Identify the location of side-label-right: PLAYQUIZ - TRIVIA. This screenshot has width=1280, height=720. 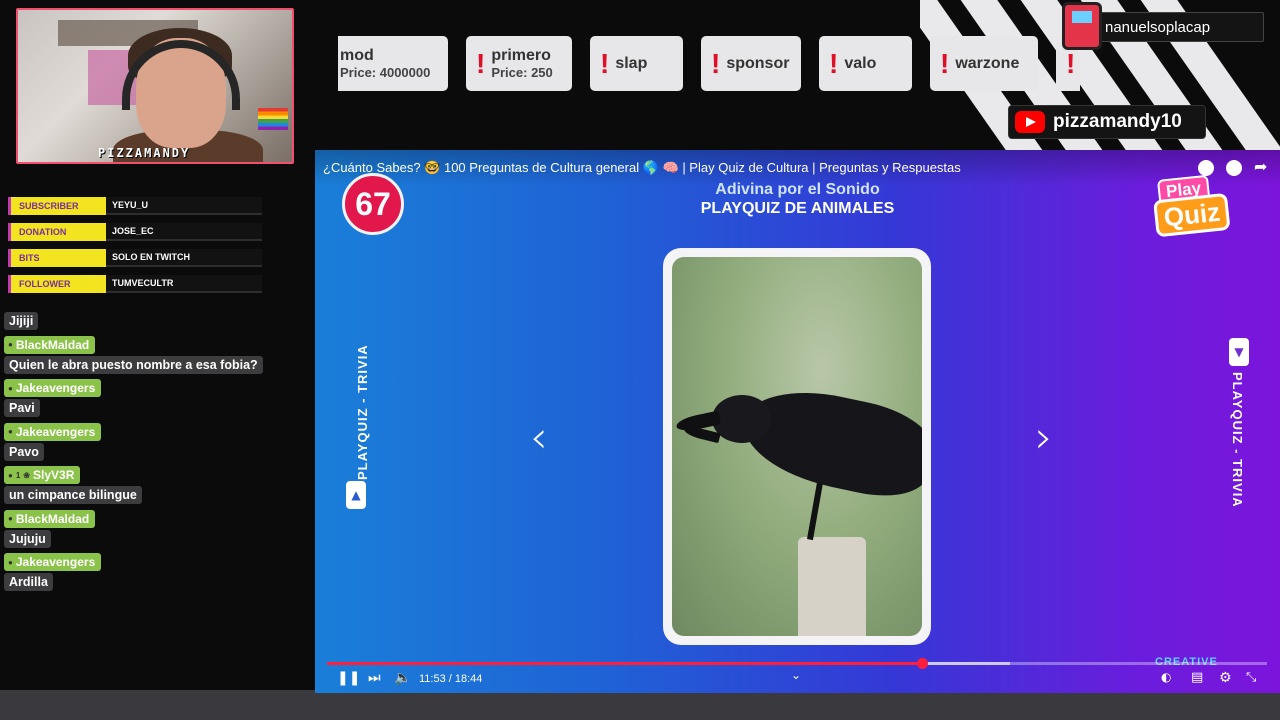
(1237, 440).